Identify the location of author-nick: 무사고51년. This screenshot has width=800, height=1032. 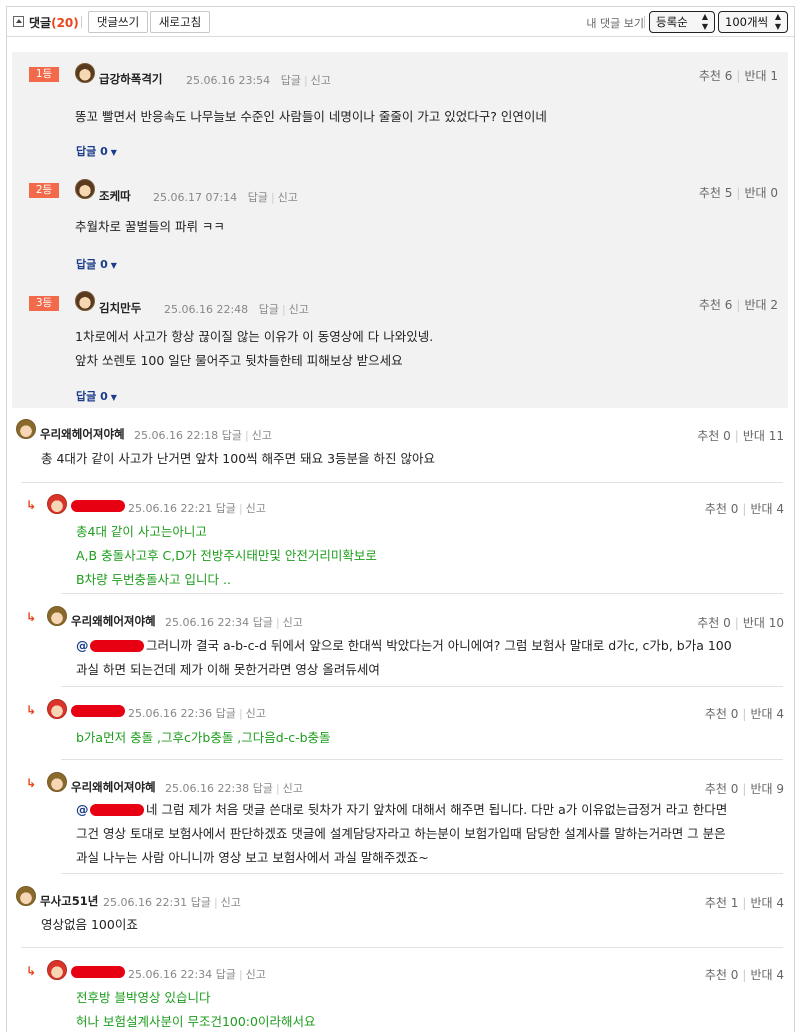
(69, 901).